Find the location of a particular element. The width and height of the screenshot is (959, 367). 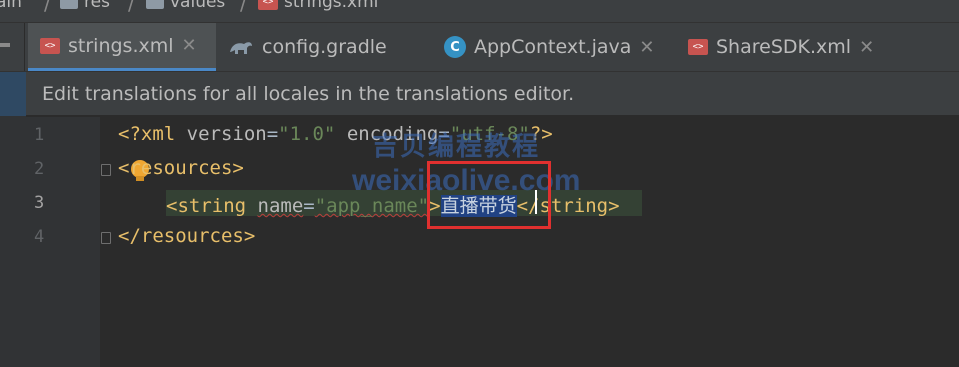

class-c-icon: C is located at coordinates (455, 47).